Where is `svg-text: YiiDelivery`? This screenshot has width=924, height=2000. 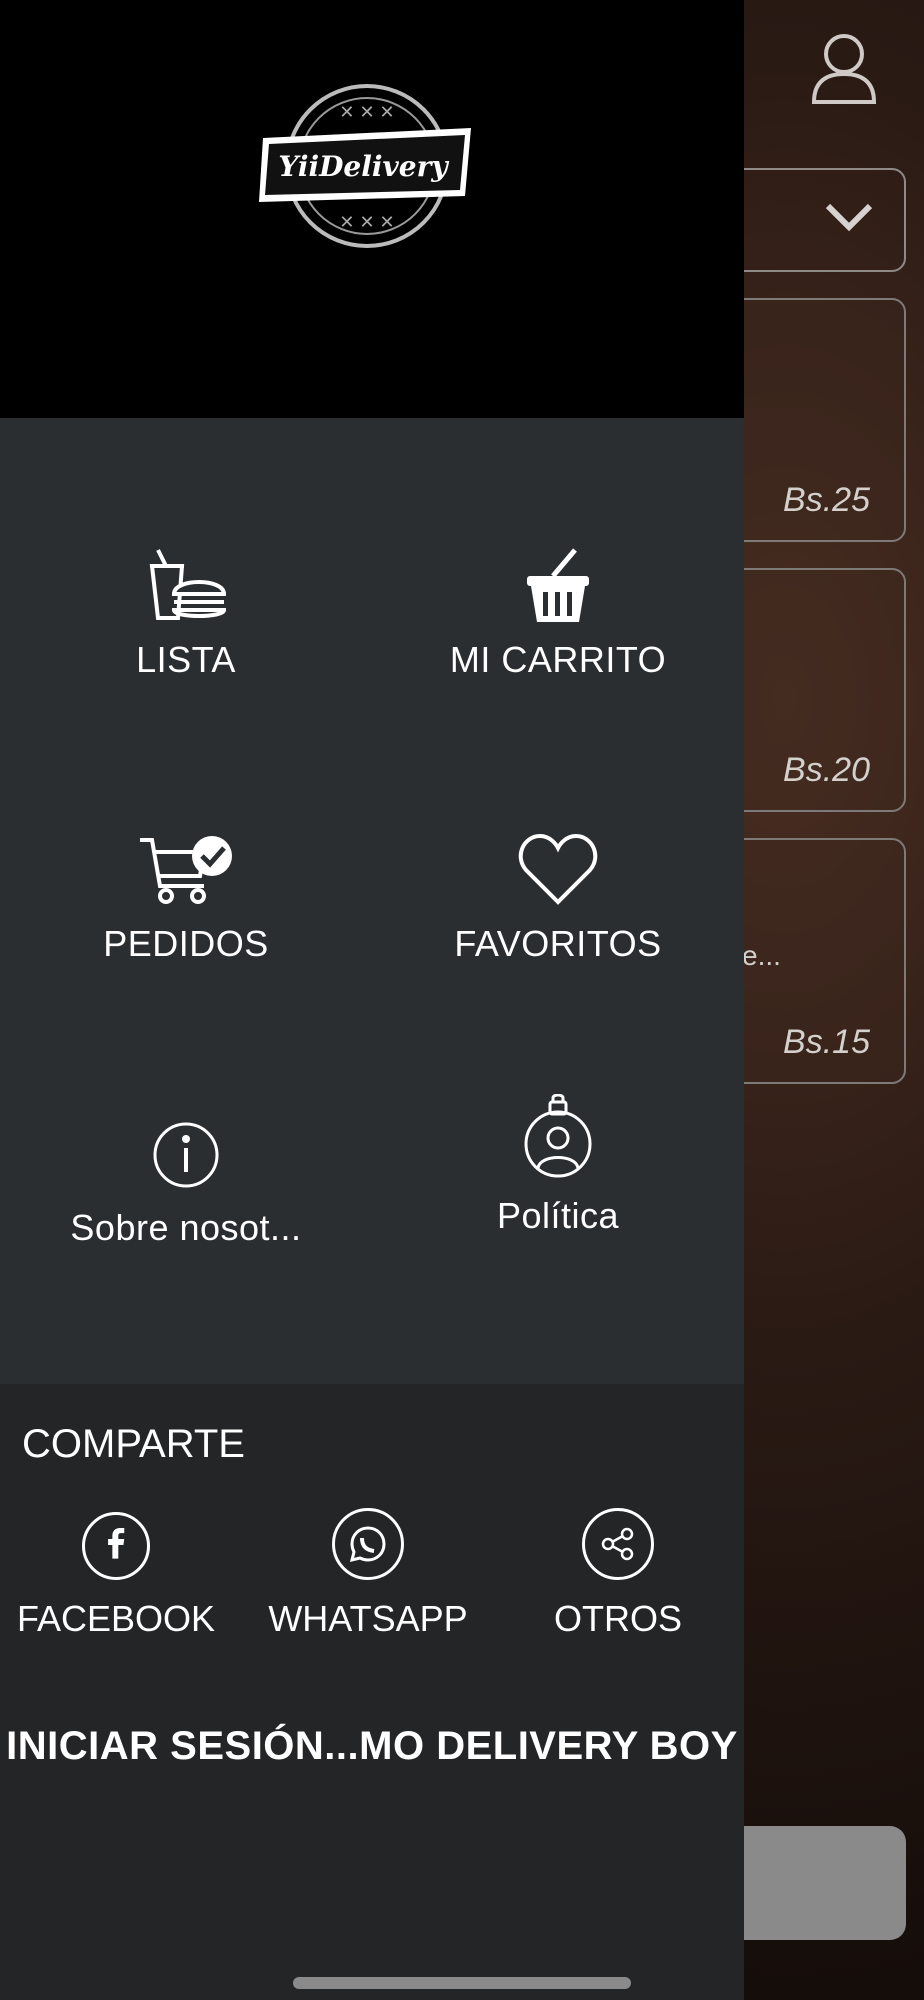
svg-text: YiiDelivery is located at coordinates (363, 166).